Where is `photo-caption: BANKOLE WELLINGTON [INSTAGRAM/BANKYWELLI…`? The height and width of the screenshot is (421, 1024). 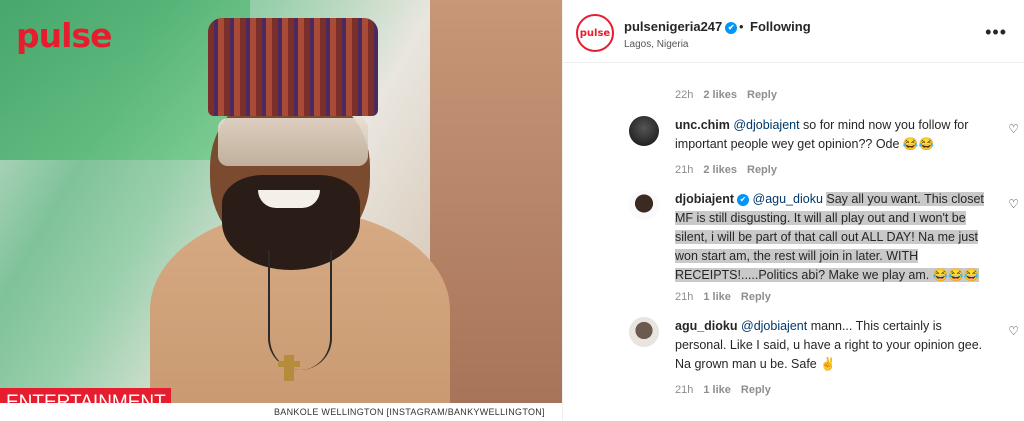
photo-caption: BANKOLE WELLINGTON [INSTAGRAM/BANKYWELLI… is located at coordinates (409, 412).